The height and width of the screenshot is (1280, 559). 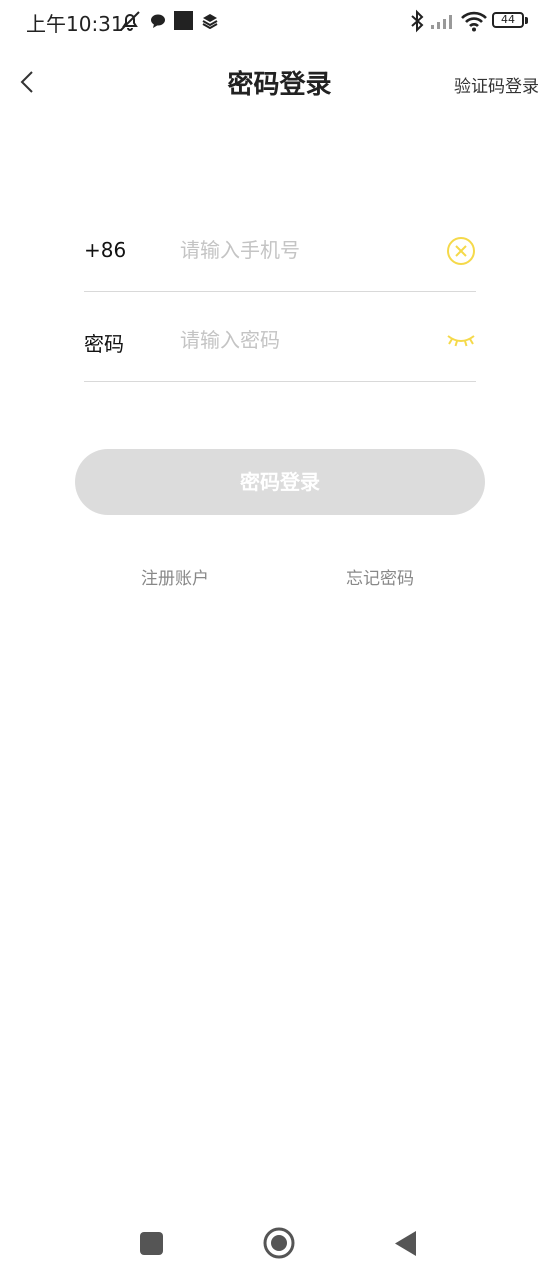 What do you see at coordinates (461, 251) in the screenshot?
I see `clear-phone-button` at bounding box center [461, 251].